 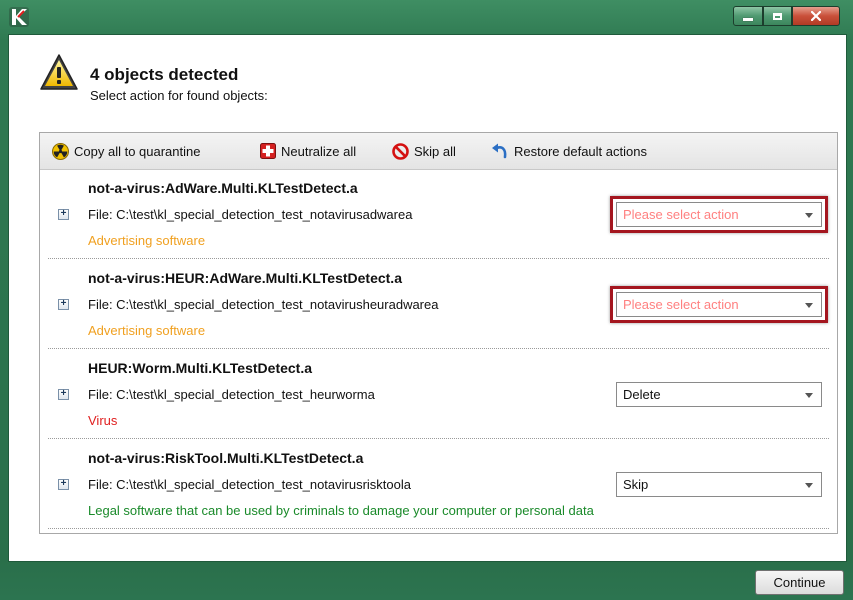 I want to click on copy-all-to-quarantine-button: Copy all to quarantine, so click(x=126, y=151).